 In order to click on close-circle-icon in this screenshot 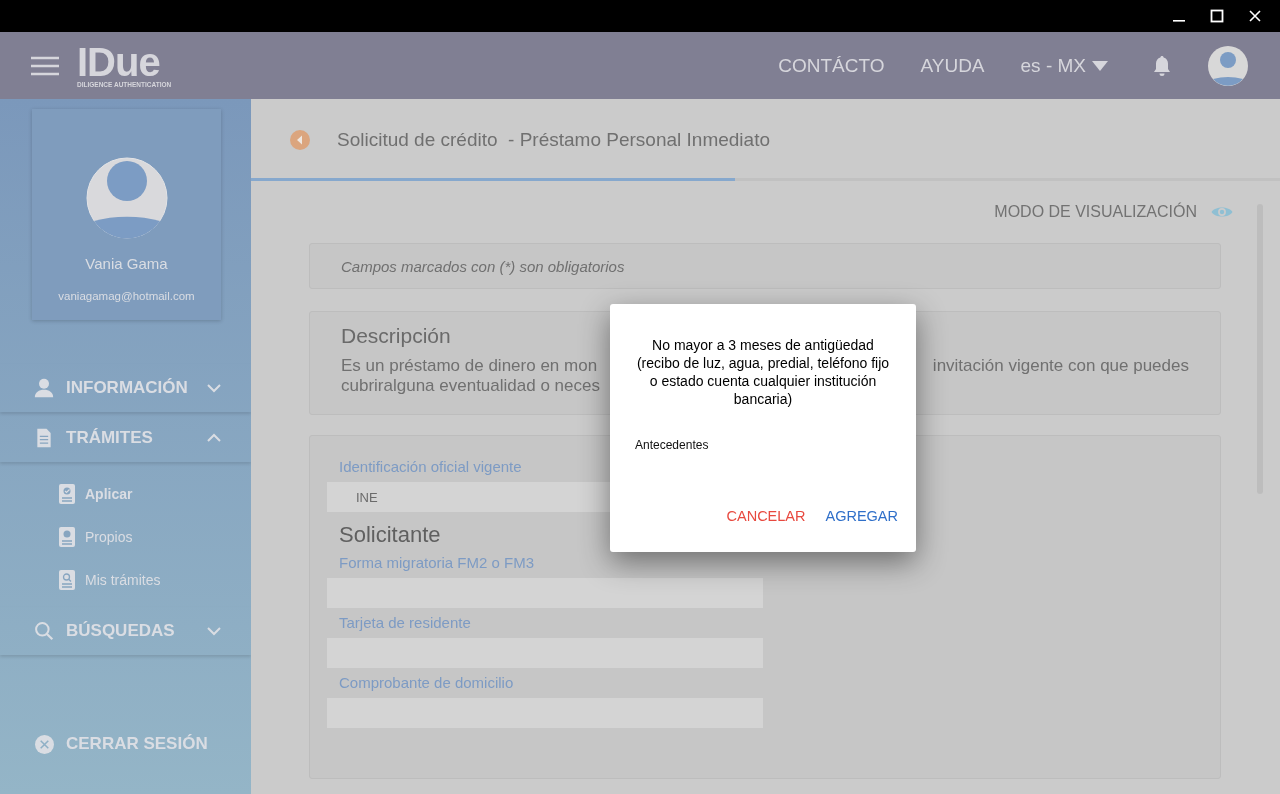, I will do `click(44, 744)`.